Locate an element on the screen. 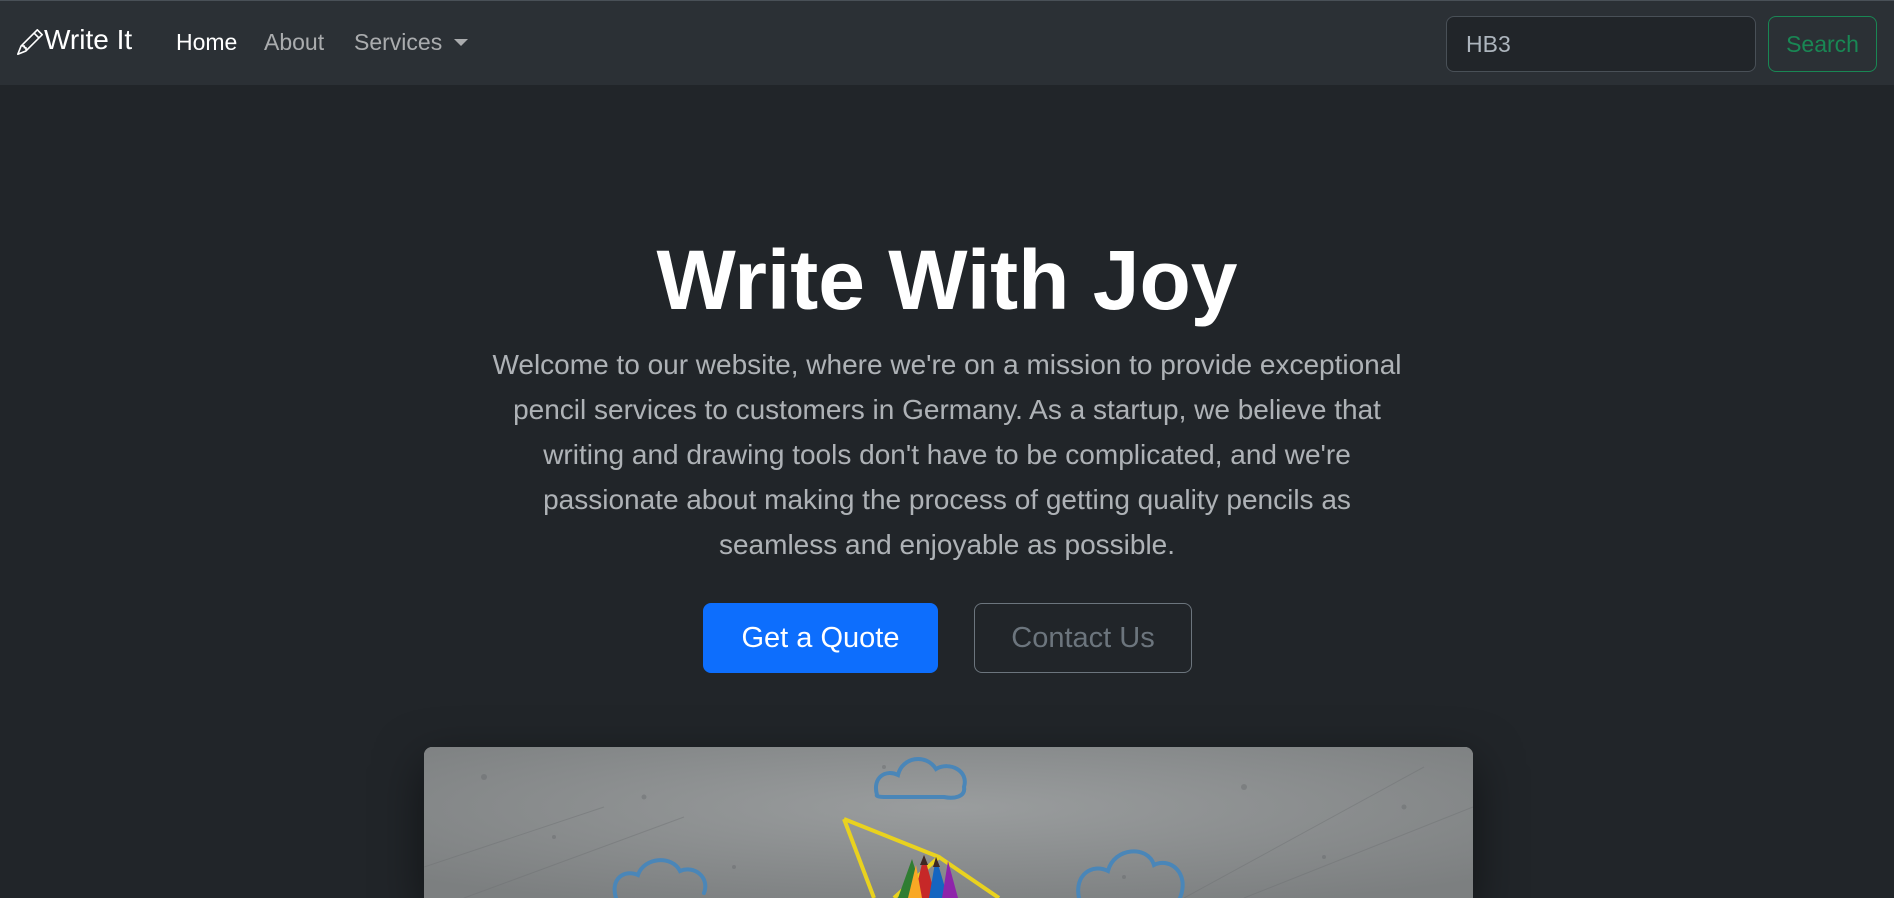 Image resolution: width=1894 pixels, height=898 pixels. brand-label: Write It is located at coordinates (88, 39).